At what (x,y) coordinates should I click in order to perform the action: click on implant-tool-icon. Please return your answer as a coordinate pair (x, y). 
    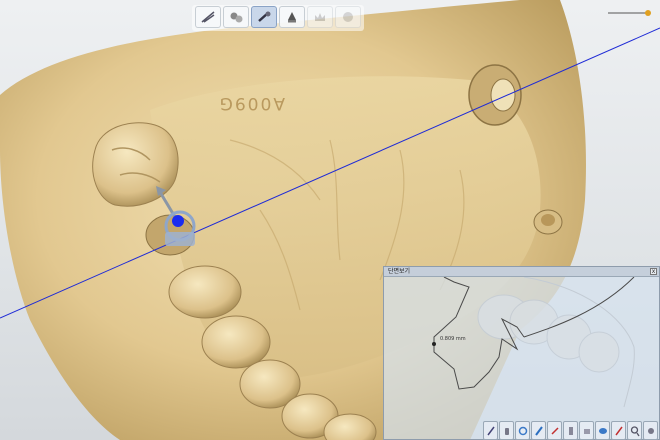
    Looking at the image, I should click on (264, 16).